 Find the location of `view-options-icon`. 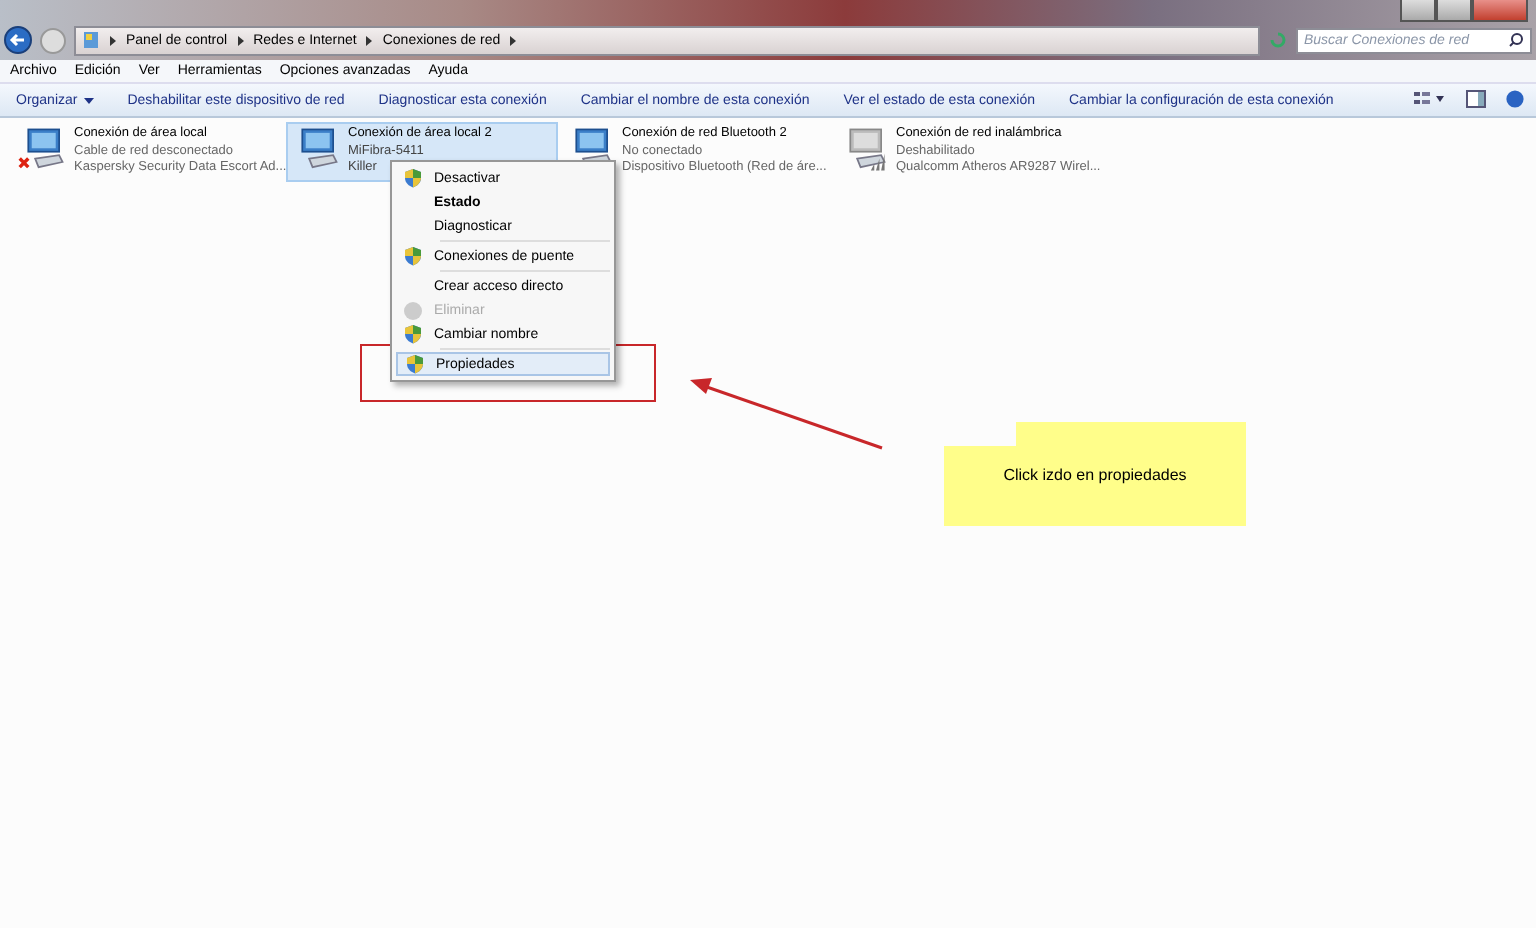

view-options-icon is located at coordinates (1430, 99).